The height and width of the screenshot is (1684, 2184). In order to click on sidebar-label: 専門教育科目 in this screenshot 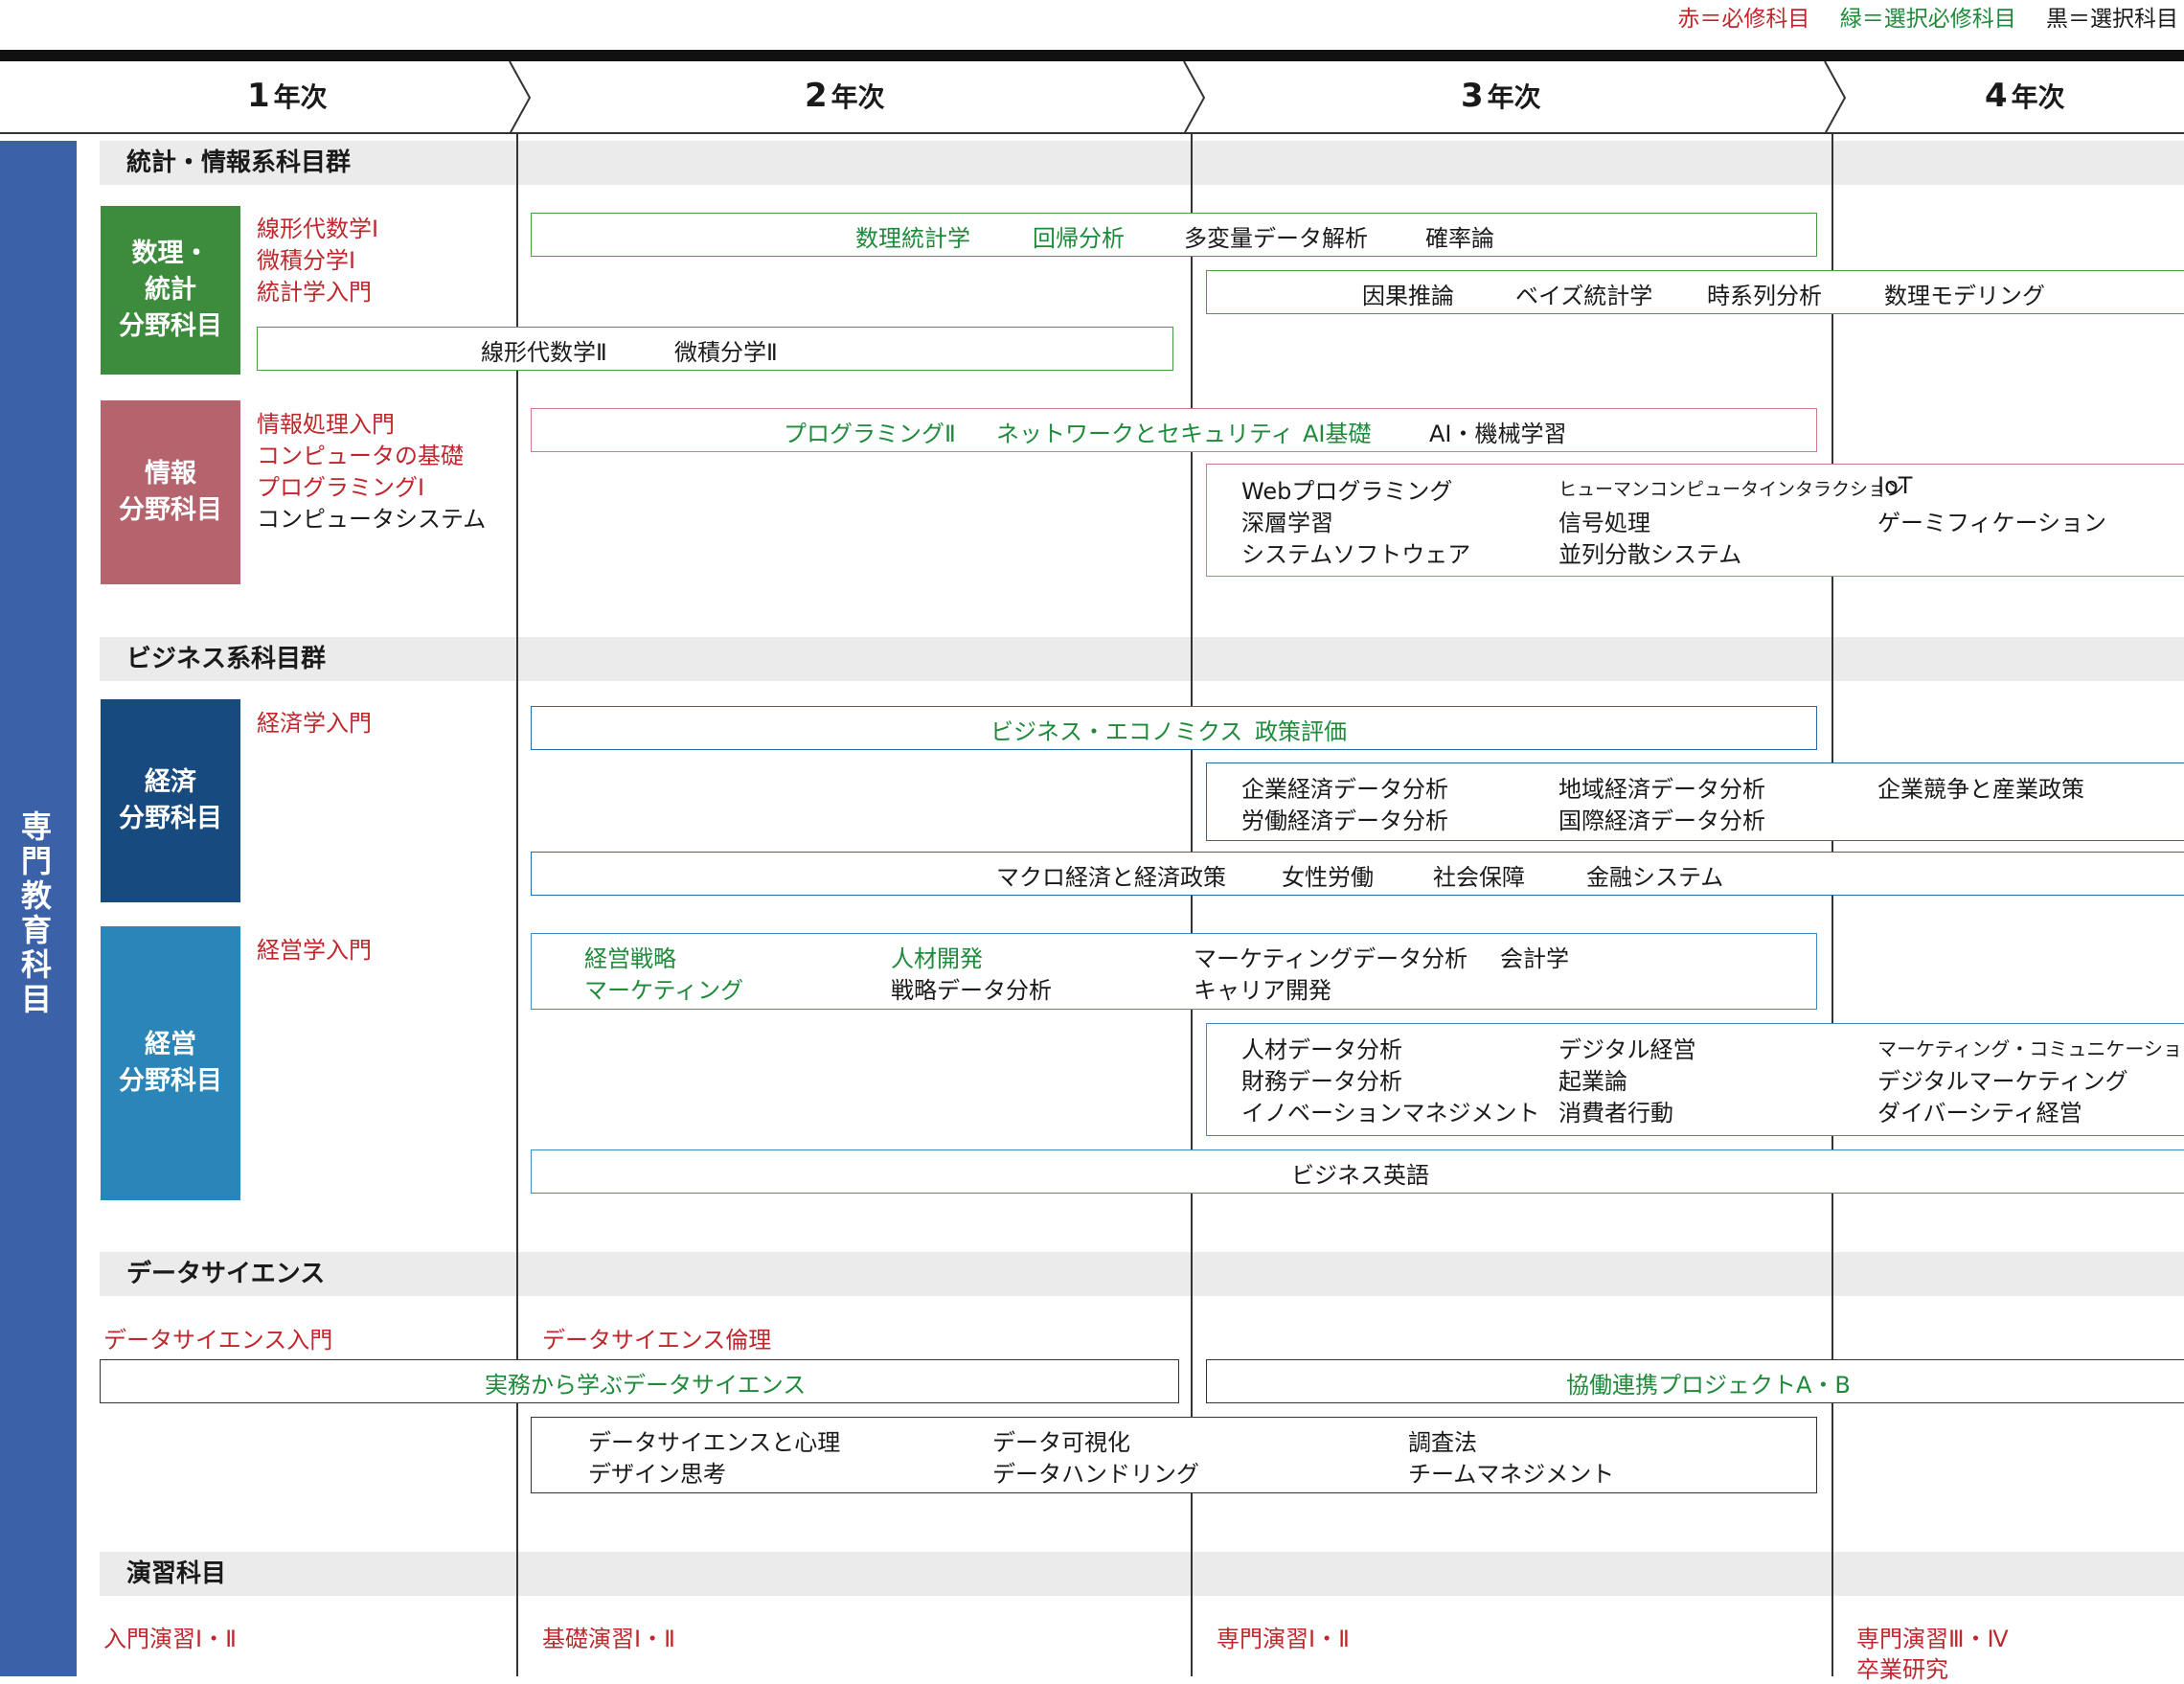, I will do `click(36, 912)`.